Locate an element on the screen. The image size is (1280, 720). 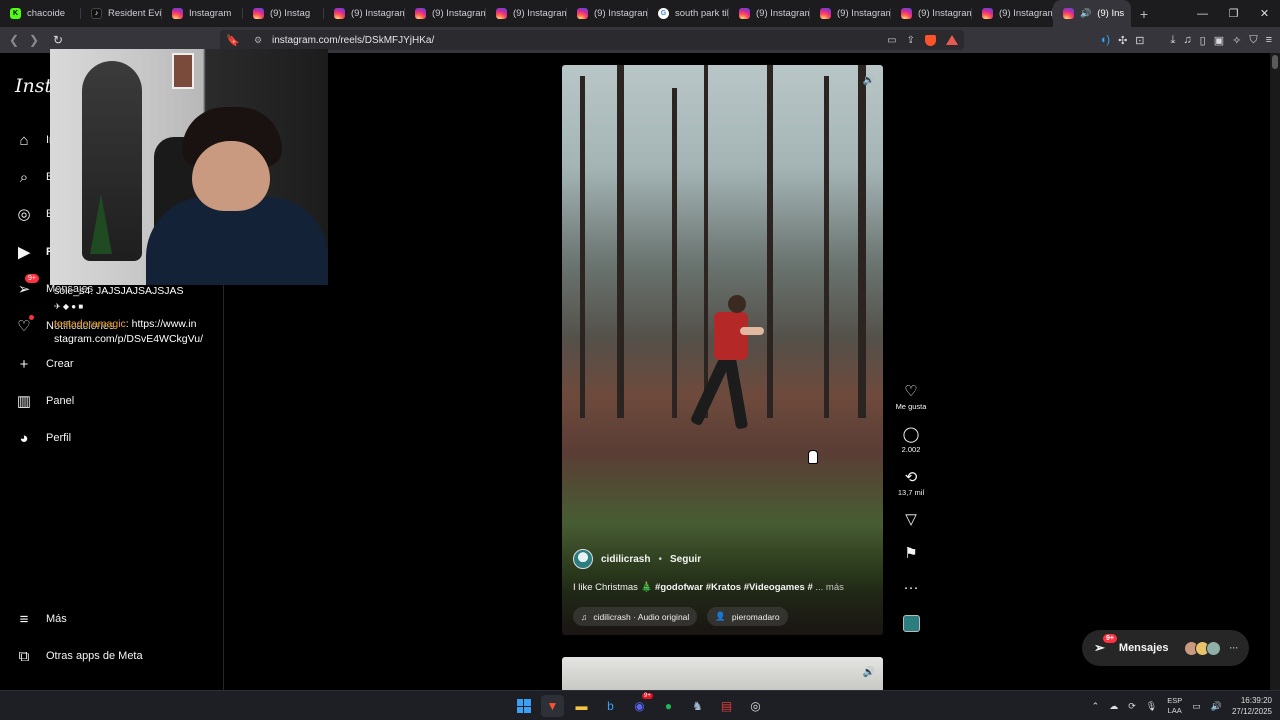
tab-google: Gsouth park til is located at coordinates (688, 13).